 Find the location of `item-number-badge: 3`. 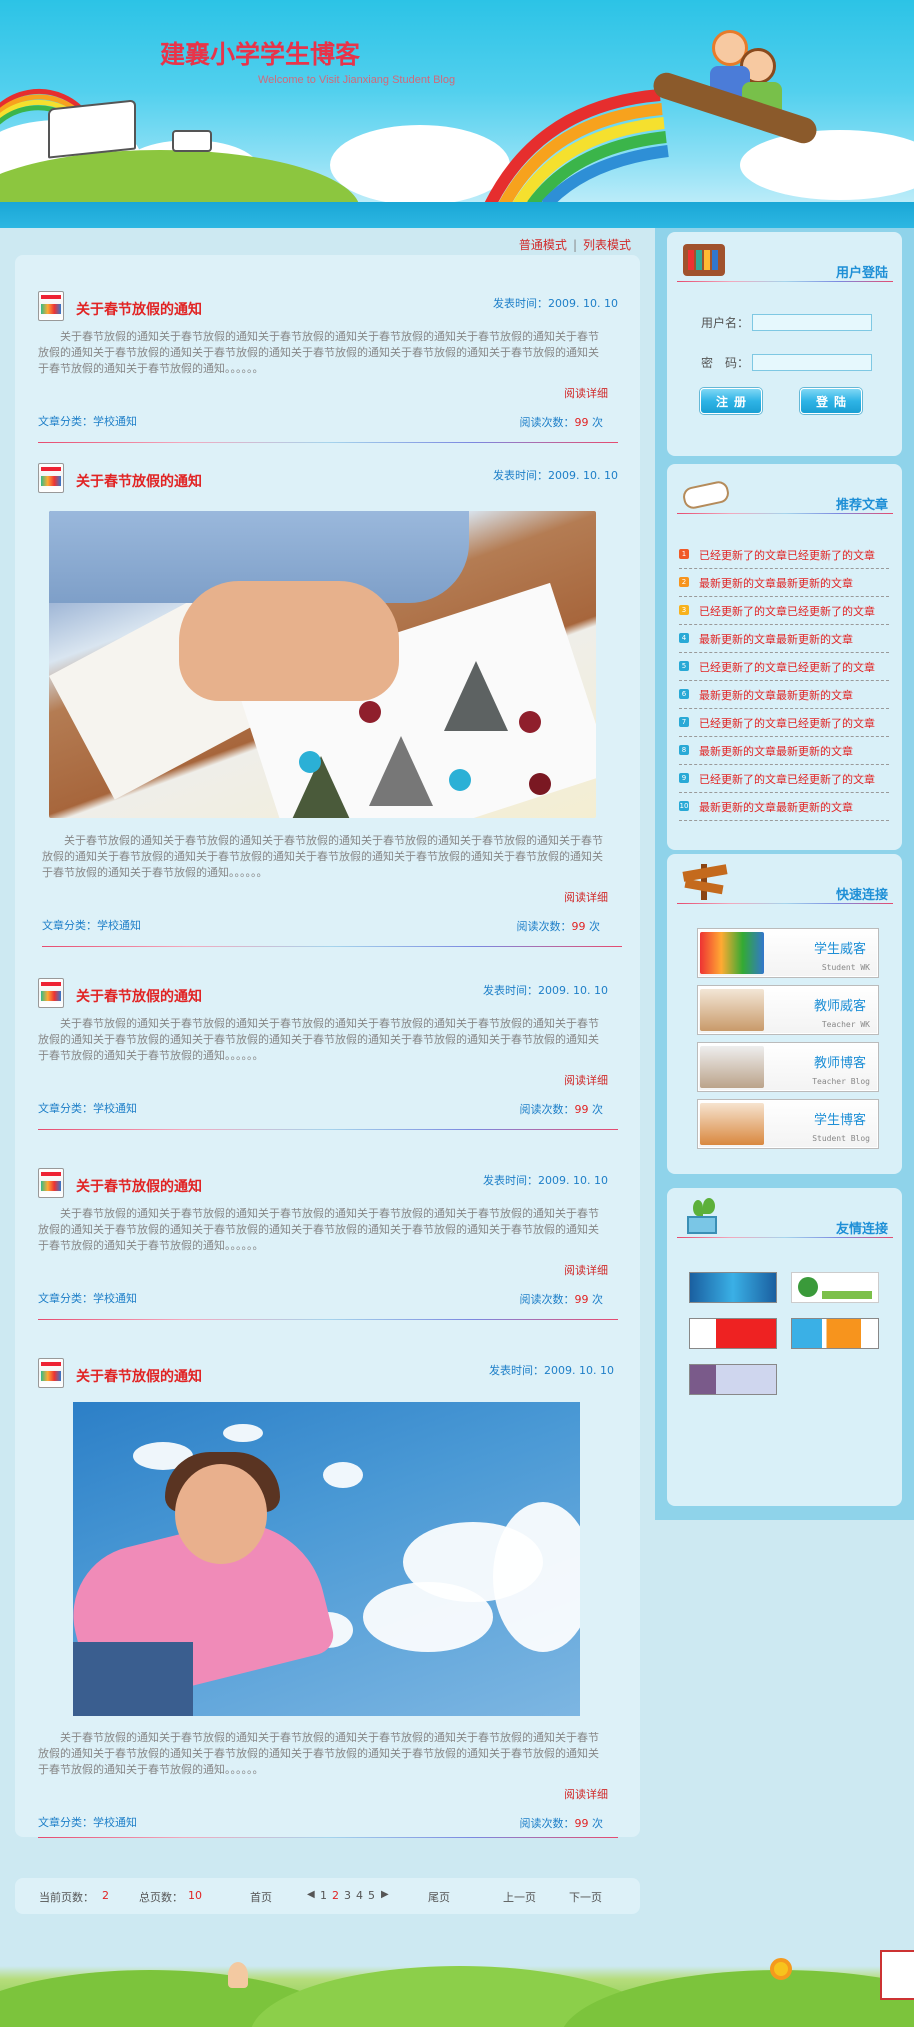

item-number-badge: 3 is located at coordinates (684, 610).